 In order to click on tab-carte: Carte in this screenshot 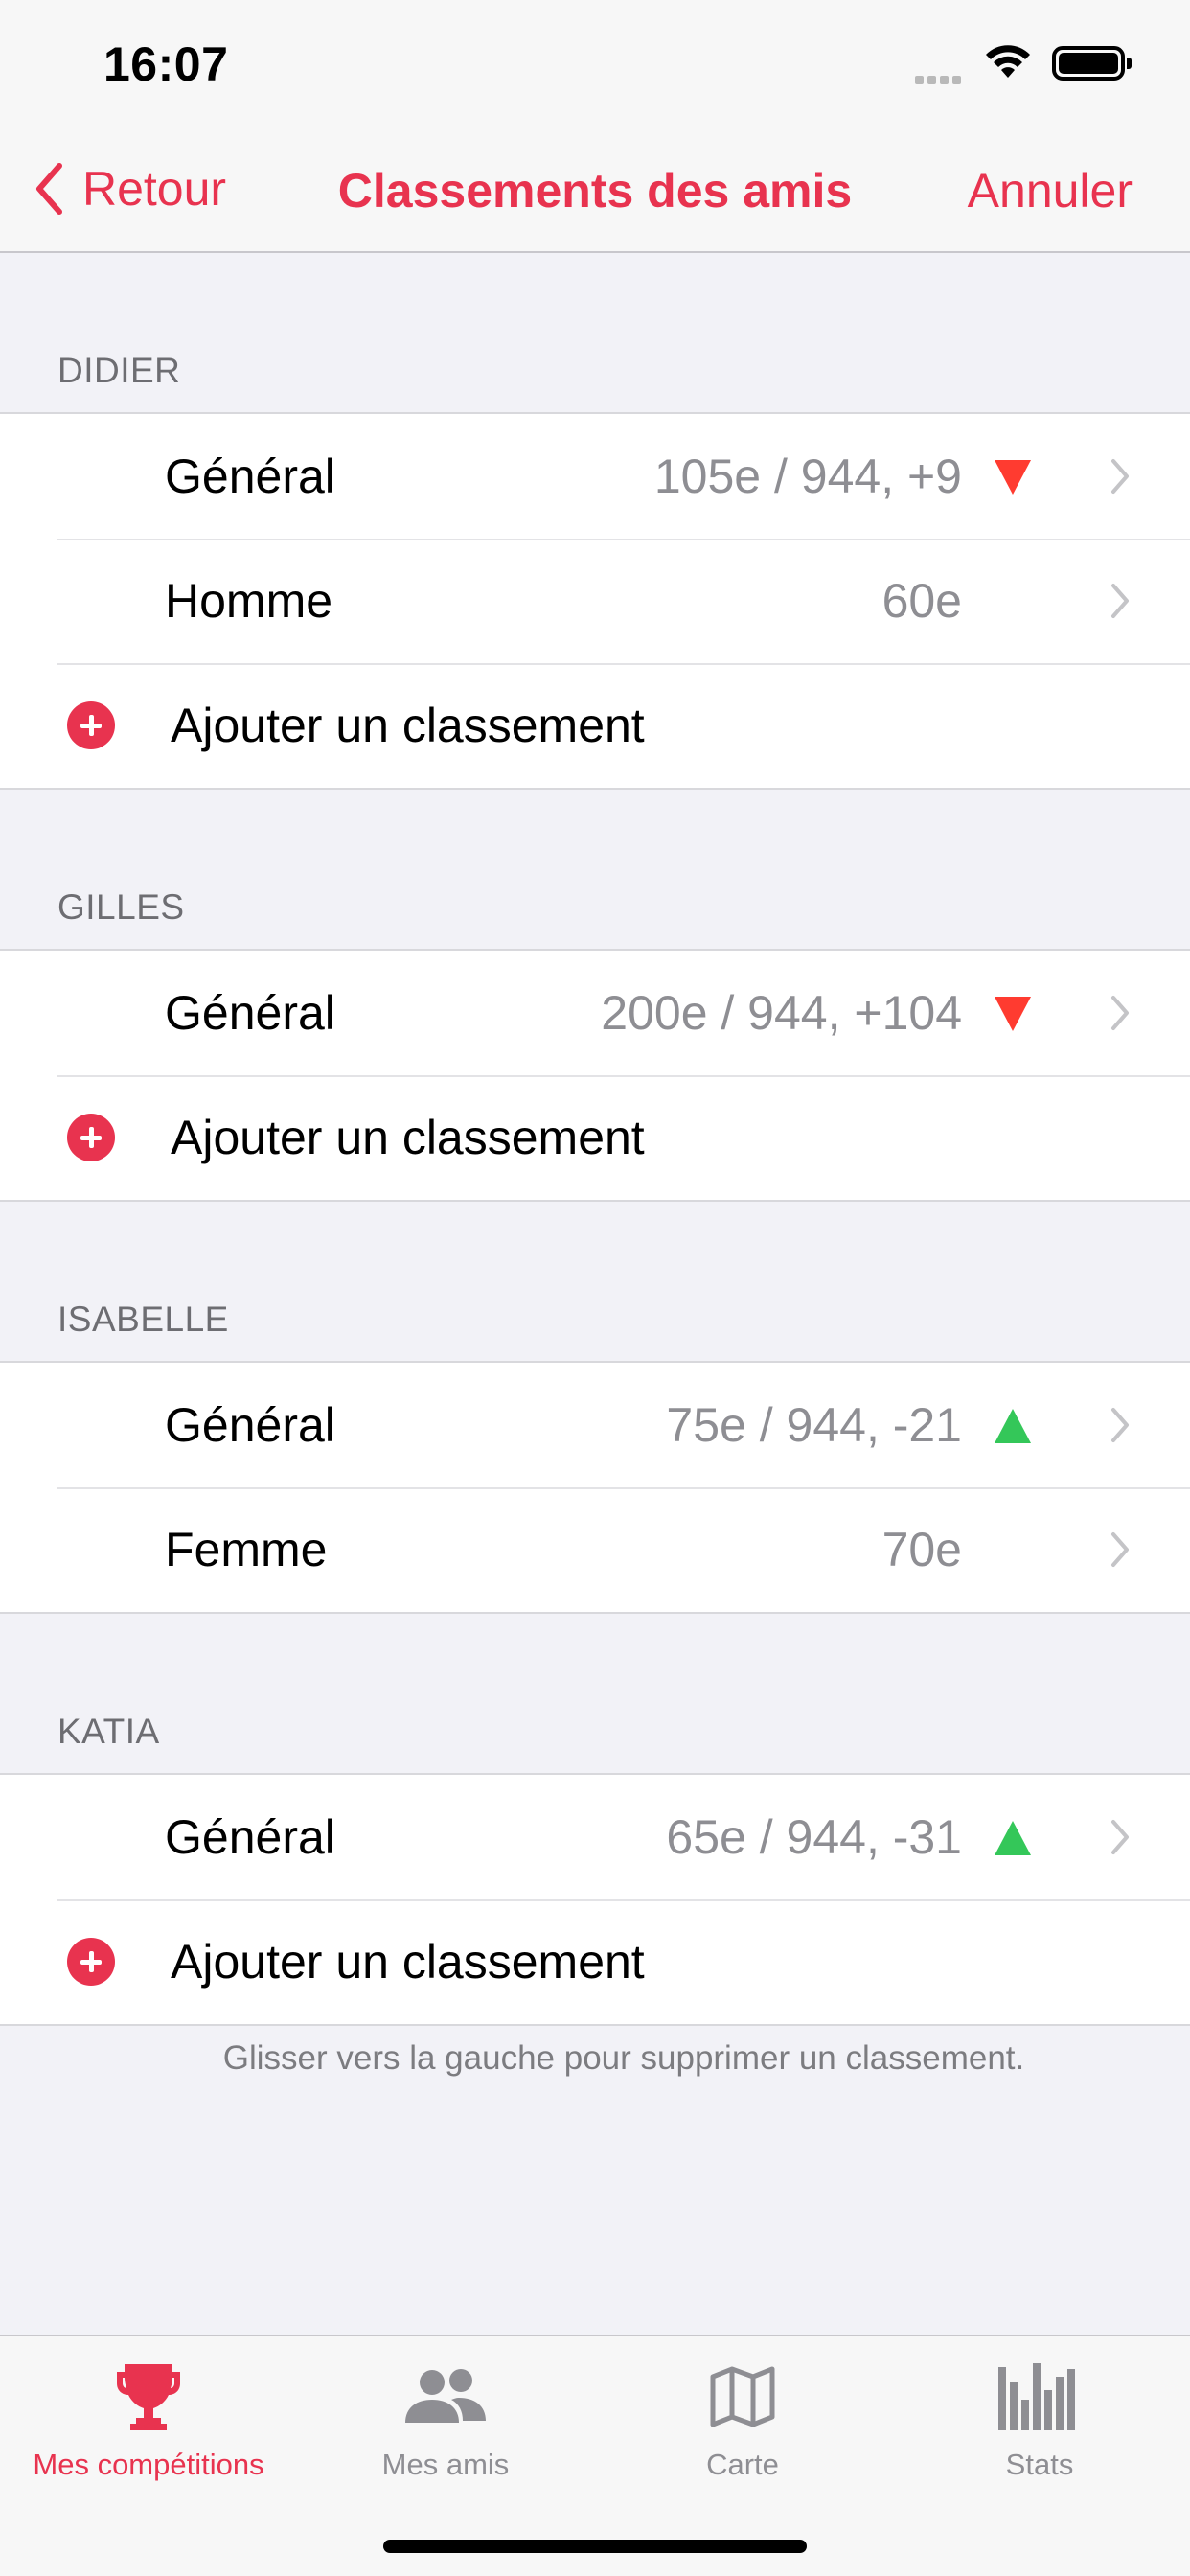, I will do `click(743, 2418)`.